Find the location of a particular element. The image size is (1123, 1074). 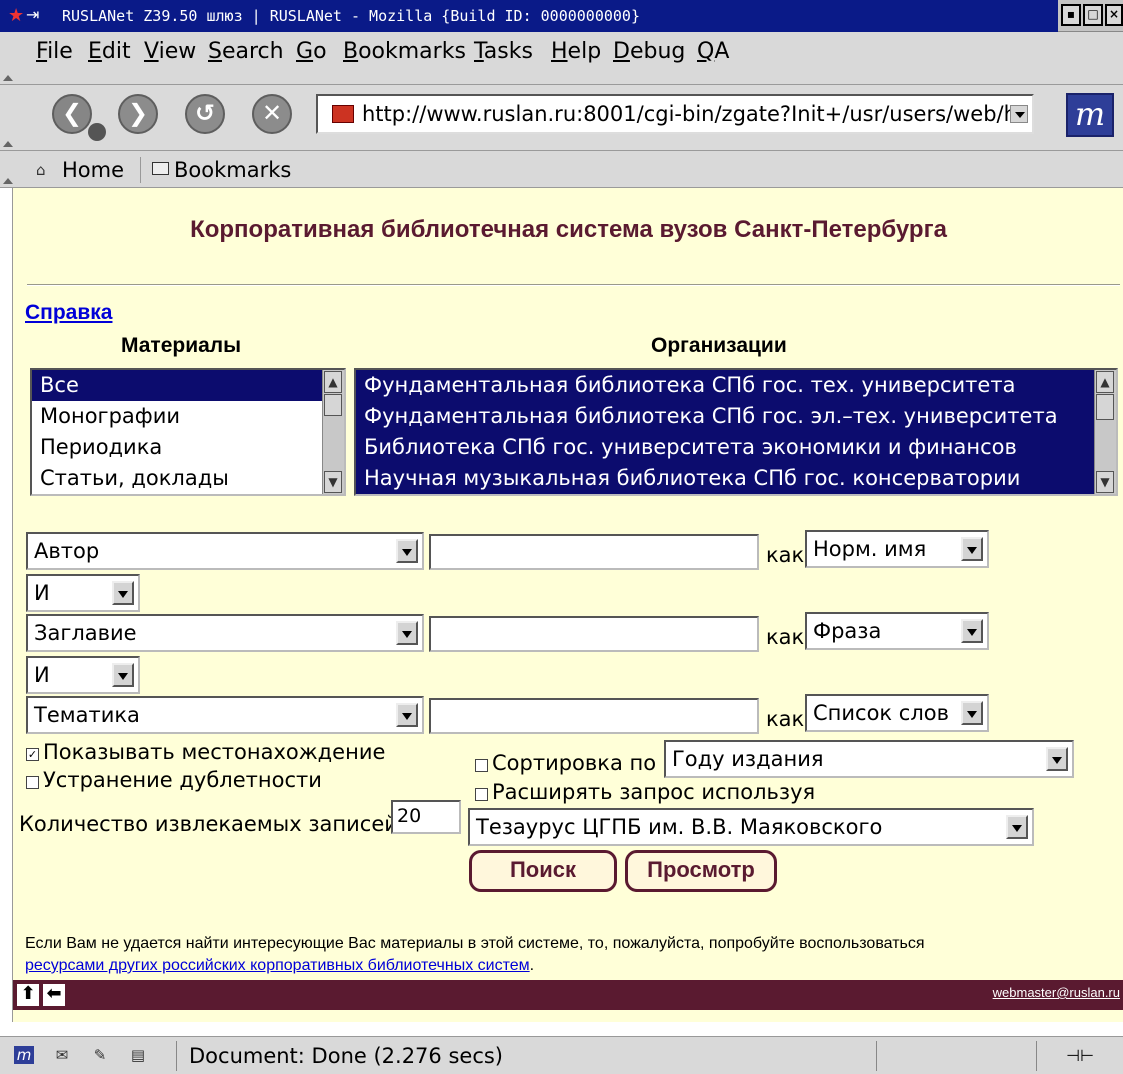

back-button: ❮ is located at coordinates (72, 114).